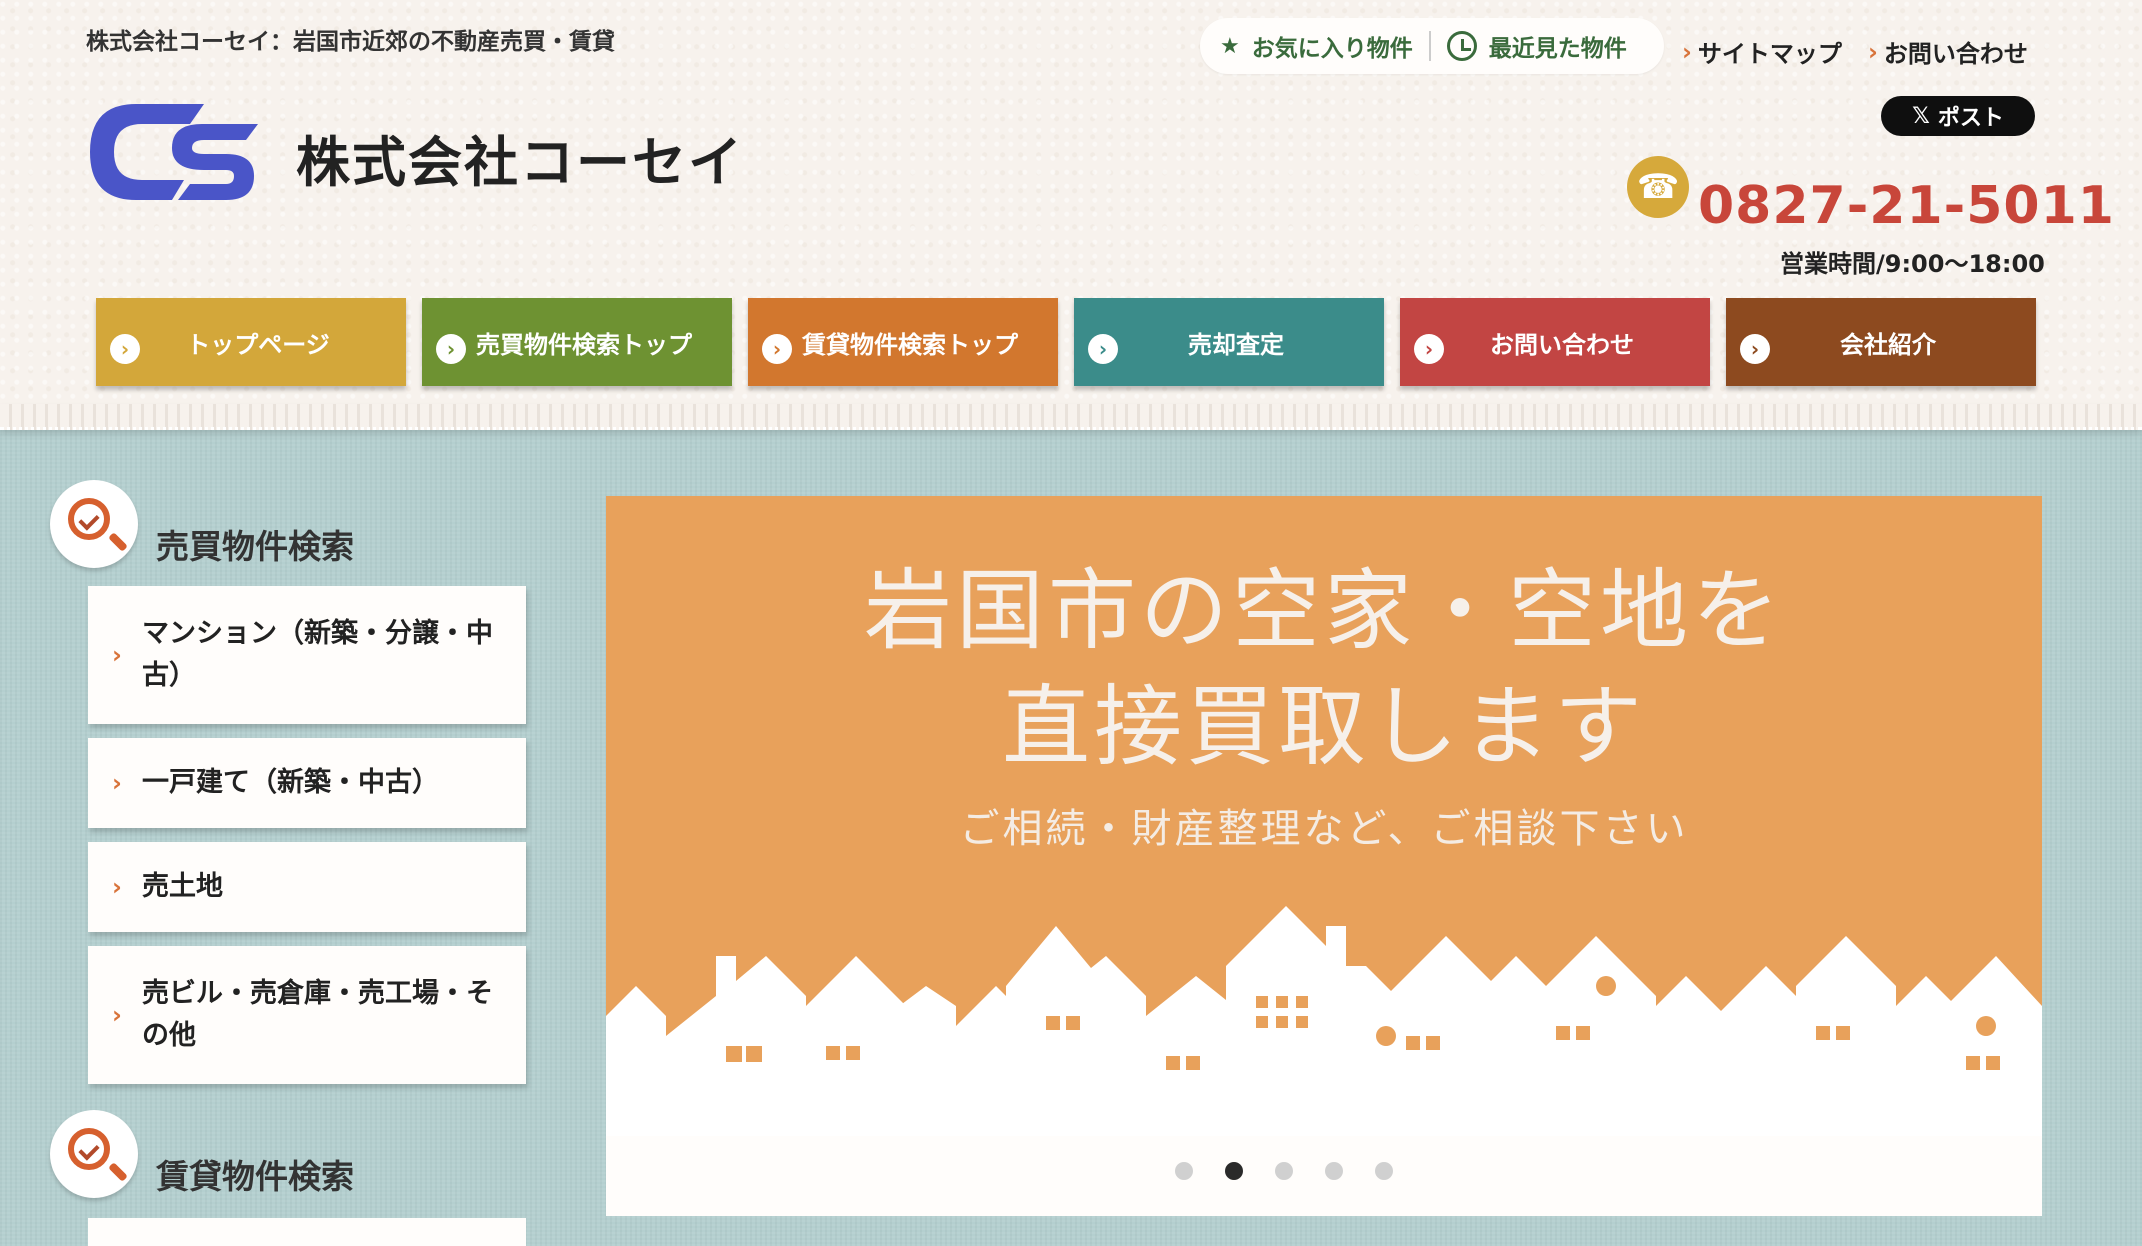 Image resolution: width=2142 pixels, height=1246 pixels. What do you see at coordinates (1332, 49) in the screenshot?
I see `favorites-label: お気に入り物件` at bounding box center [1332, 49].